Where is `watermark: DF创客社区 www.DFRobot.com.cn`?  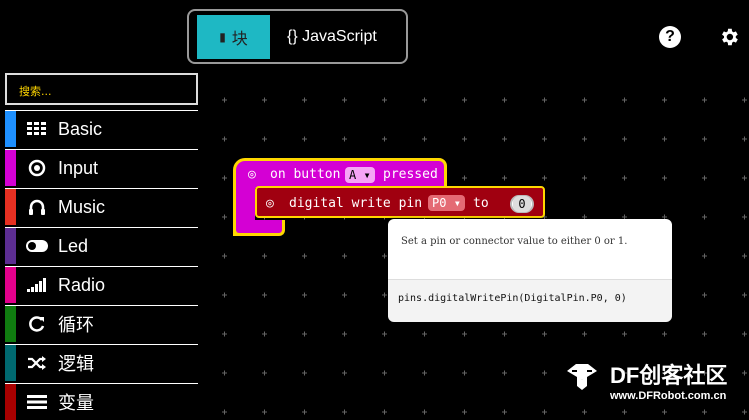
watermark: DF创客社区 www.DFRobot.com.cn is located at coordinates (654, 384).